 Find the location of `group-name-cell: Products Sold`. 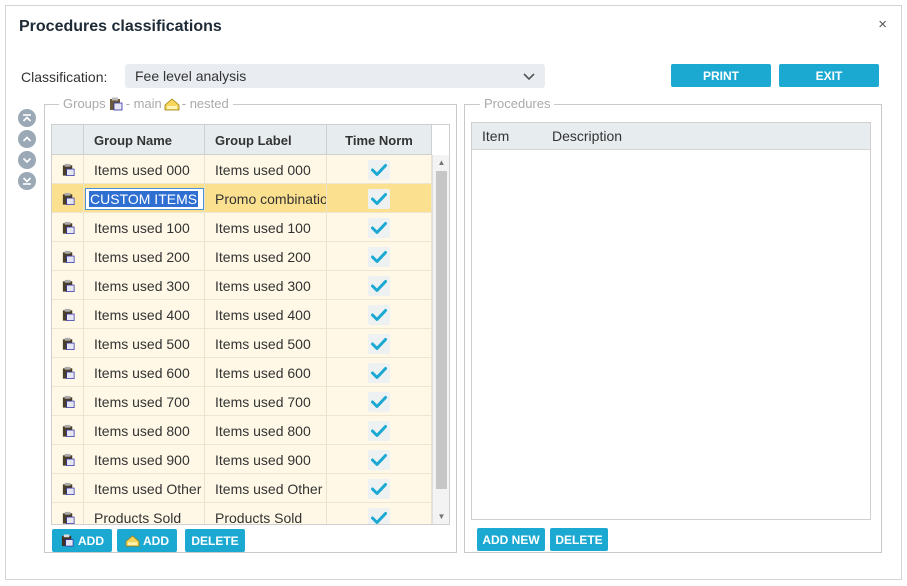

group-name-cell: Products Sold is located at coordinates (144, 513).